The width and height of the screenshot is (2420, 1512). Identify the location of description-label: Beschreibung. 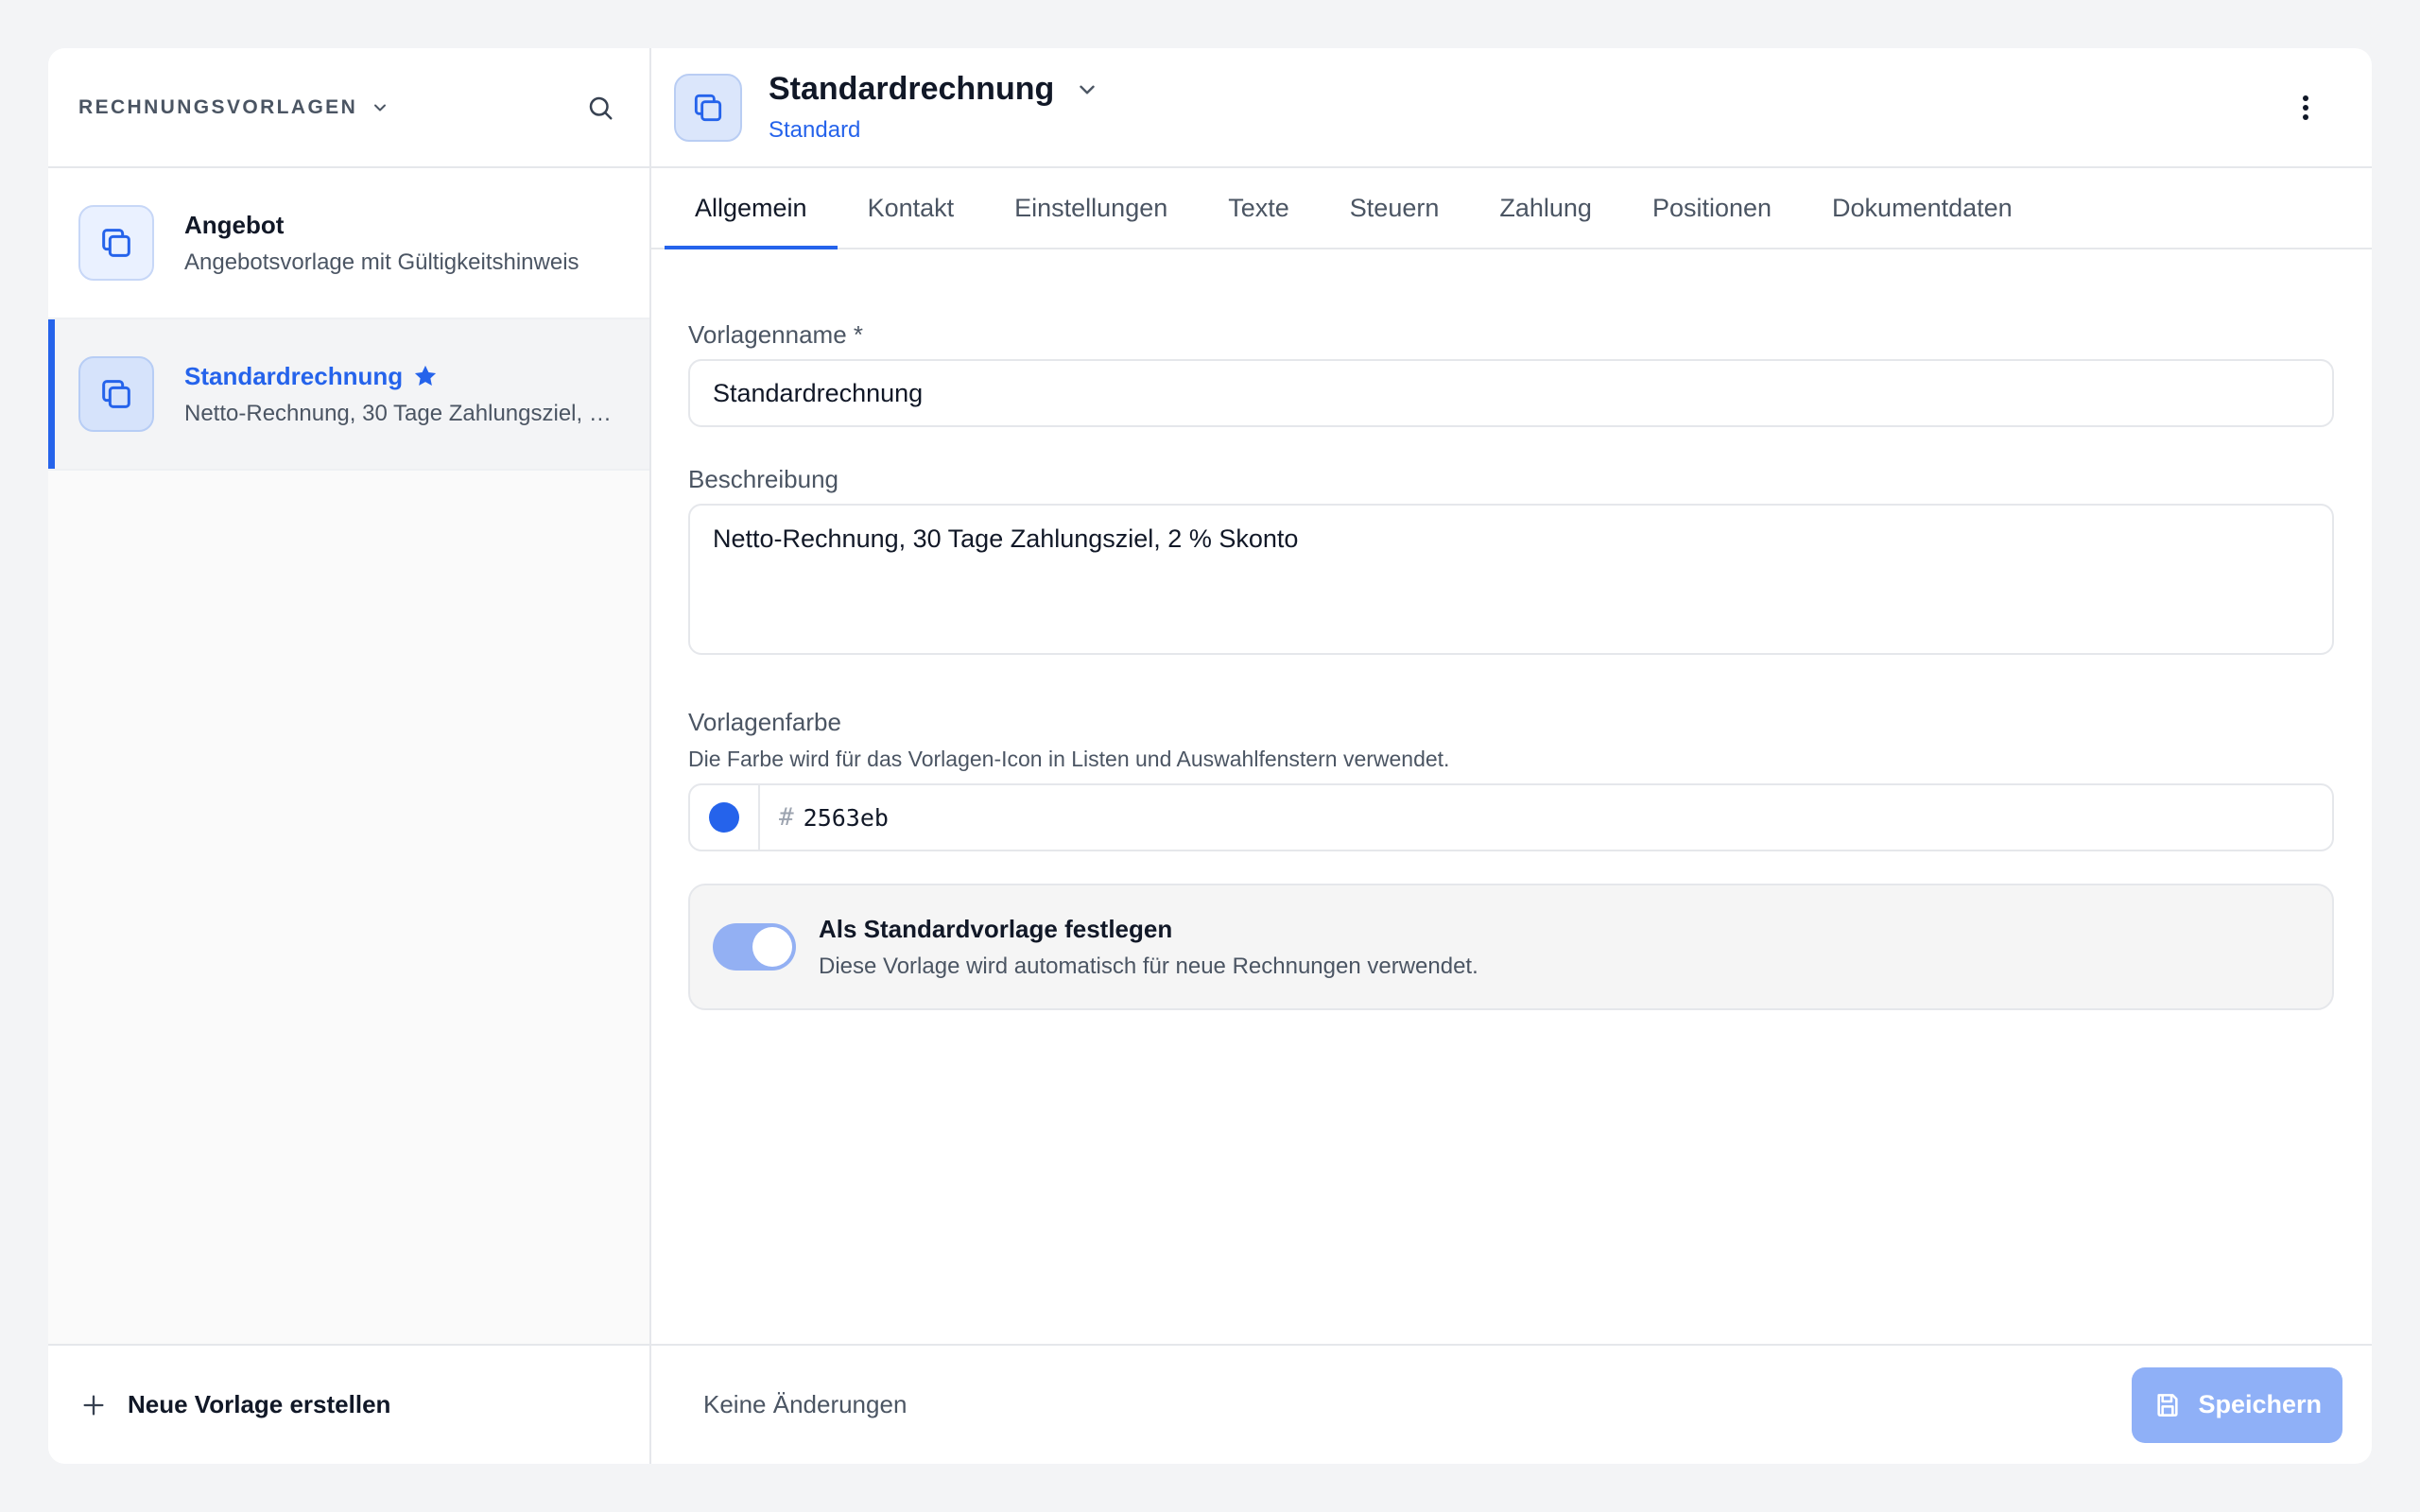
(763, 479).